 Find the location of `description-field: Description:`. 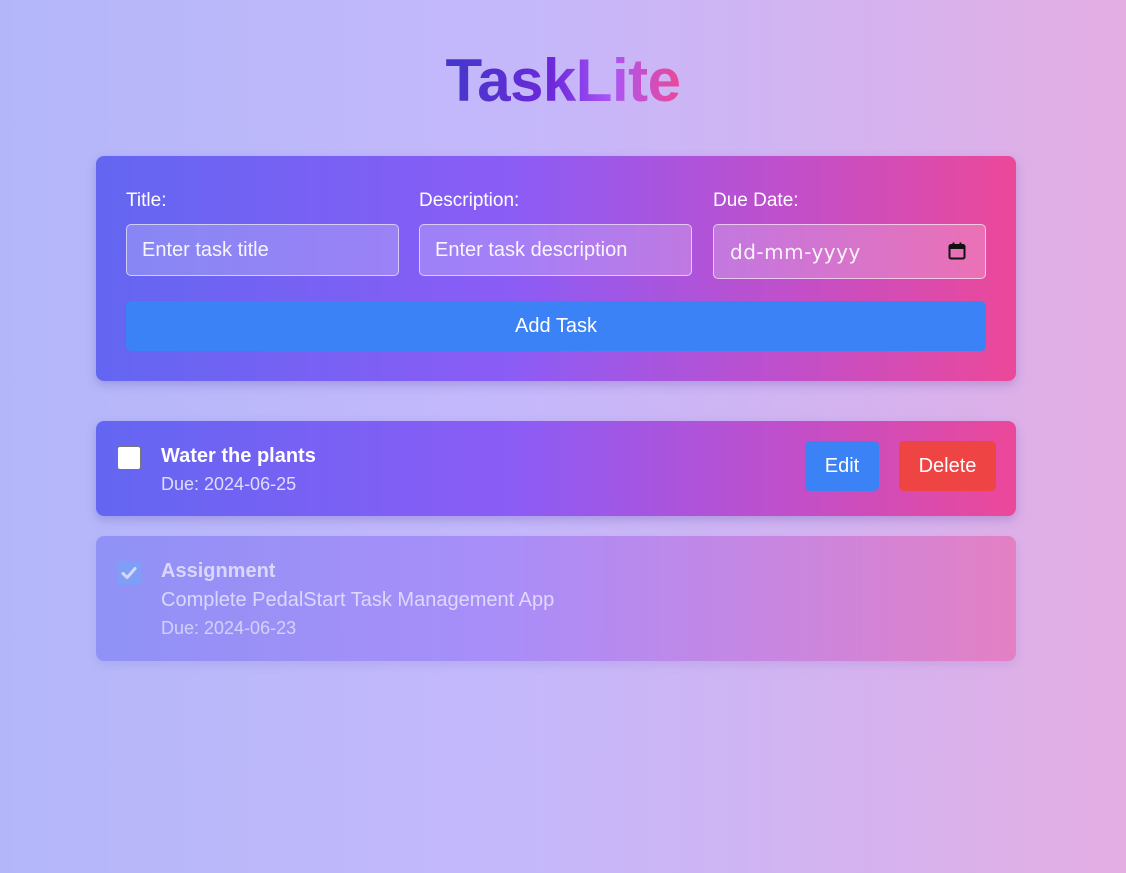

description-field: Description: is located at coordinates (555, 233).